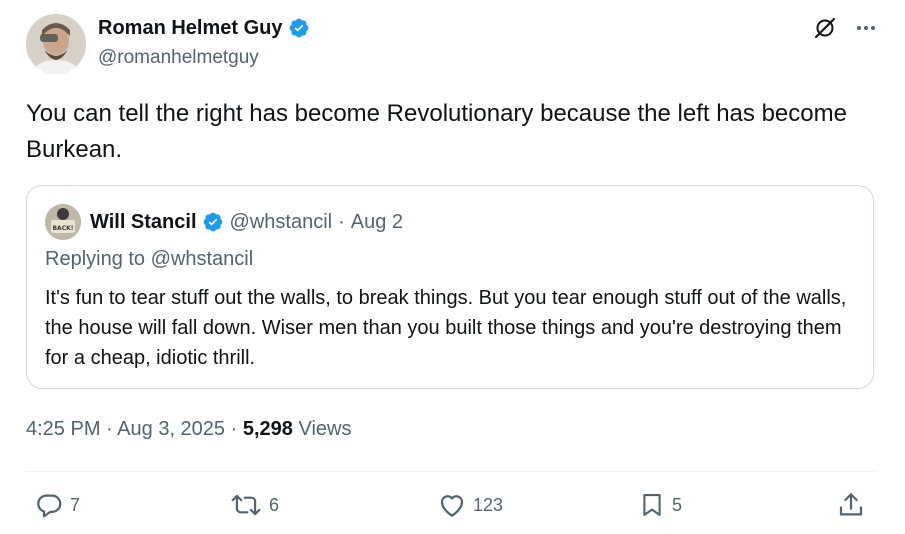 The image size is (905, 534). Describe the element at coordinates (845, 28) in the screenshot. I see `tweet-top-actions` at that location.